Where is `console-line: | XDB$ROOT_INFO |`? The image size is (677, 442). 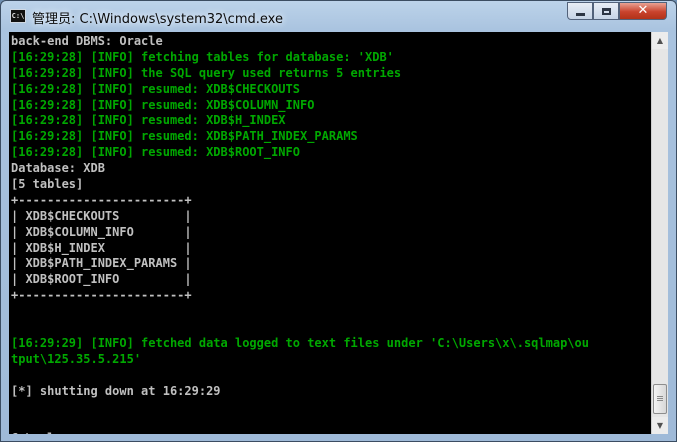 console-line: | XDB$ROOT_INFO | is located at coordinates (101, 279).